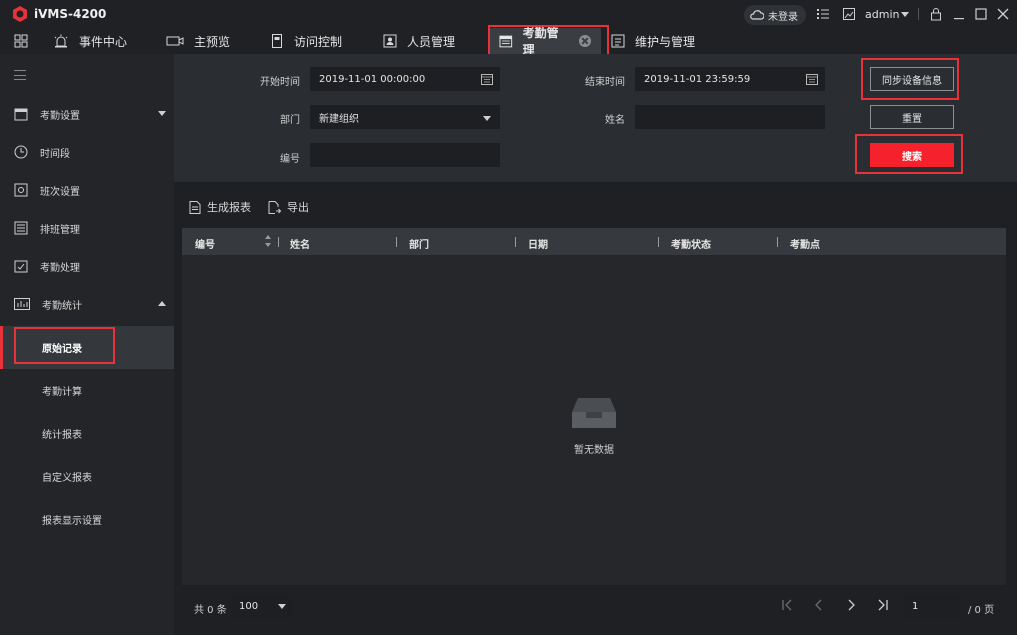 Image resolution: width=1017 pixels, height=635 pixels. I want to click on check-calendar-icon, so click(21, 266).